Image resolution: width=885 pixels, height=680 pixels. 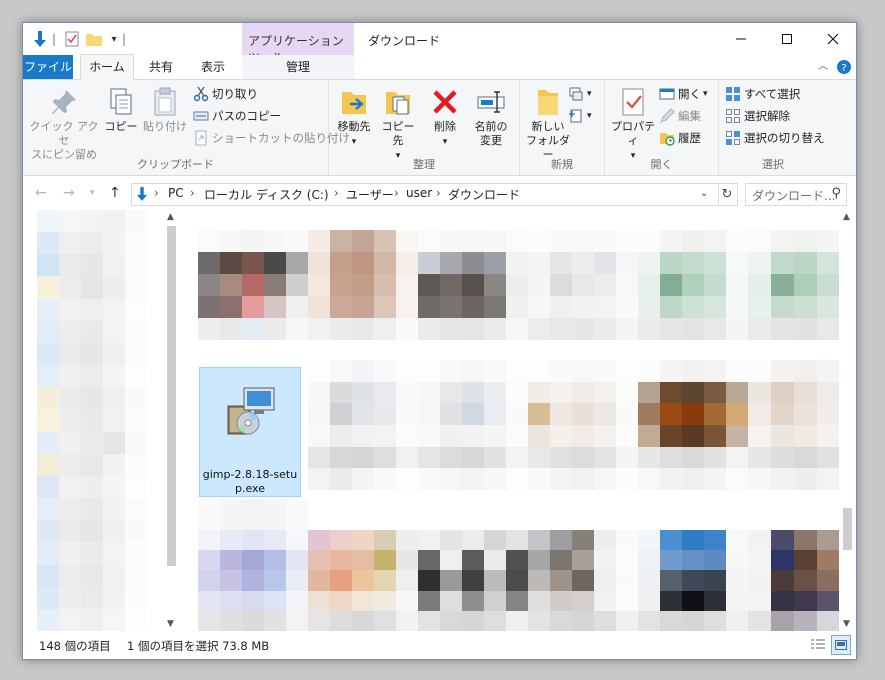 What do you see at coordinates (491, 117) in the screenshot?
I see `rename-button: 名前の 変更` at bounding box center [491, 117].